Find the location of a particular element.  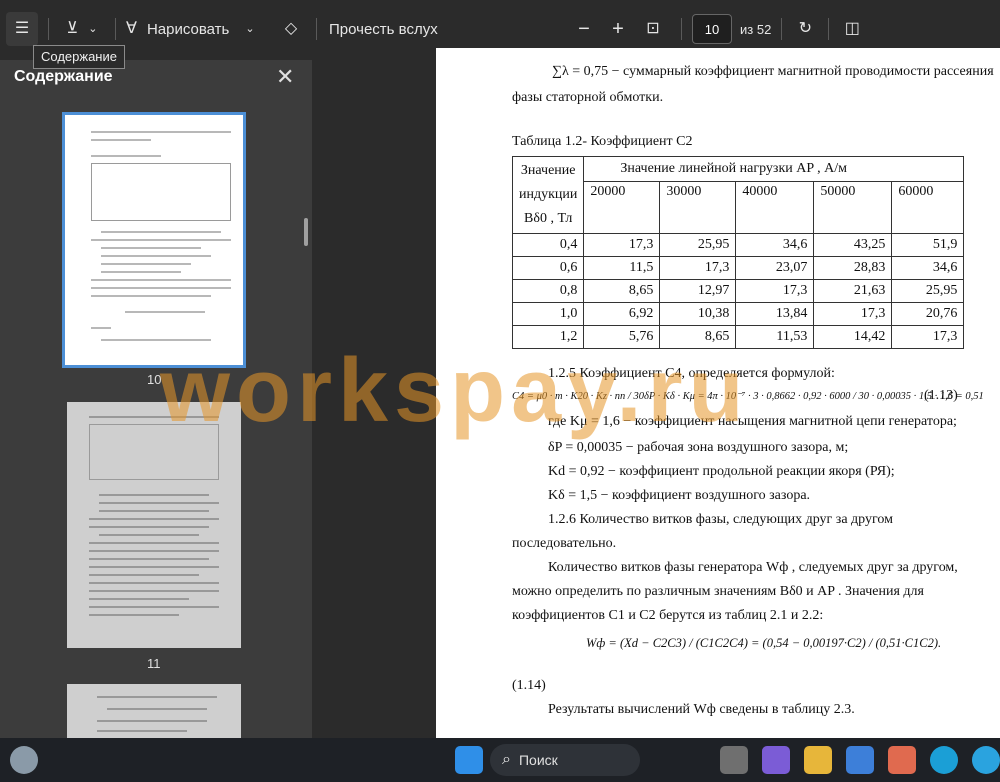

sidebar-title: Содержание is located at coordinates (63, 76).